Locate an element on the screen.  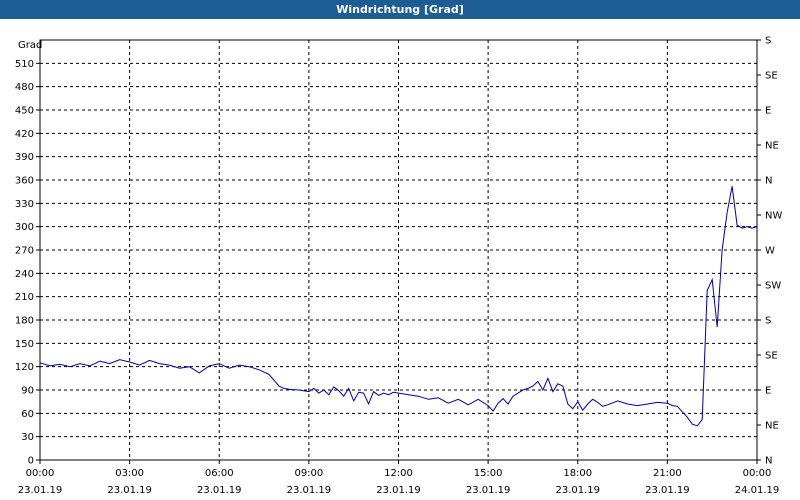
x-tick-time: 12:00 is located at coordinates (398, 473).